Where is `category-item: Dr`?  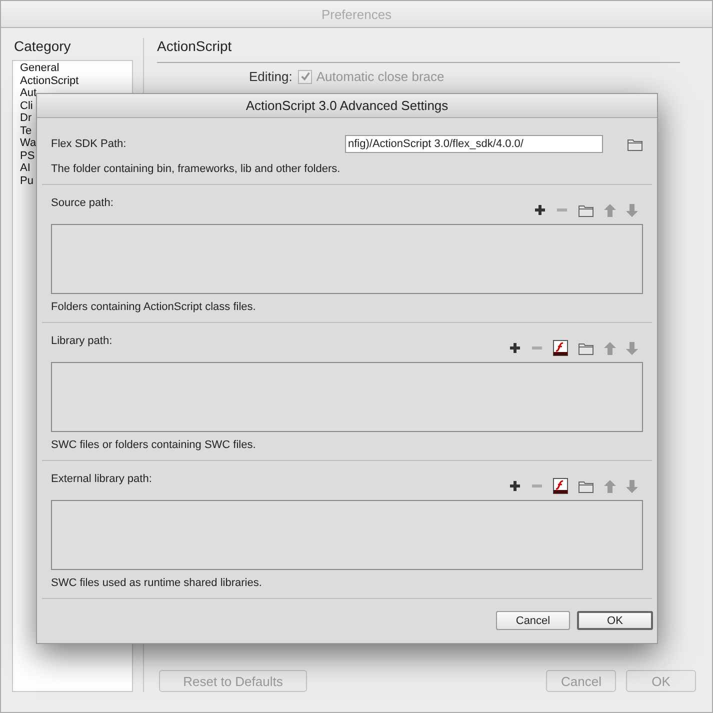 category-item: Dr is located at coordinates (26, 118).